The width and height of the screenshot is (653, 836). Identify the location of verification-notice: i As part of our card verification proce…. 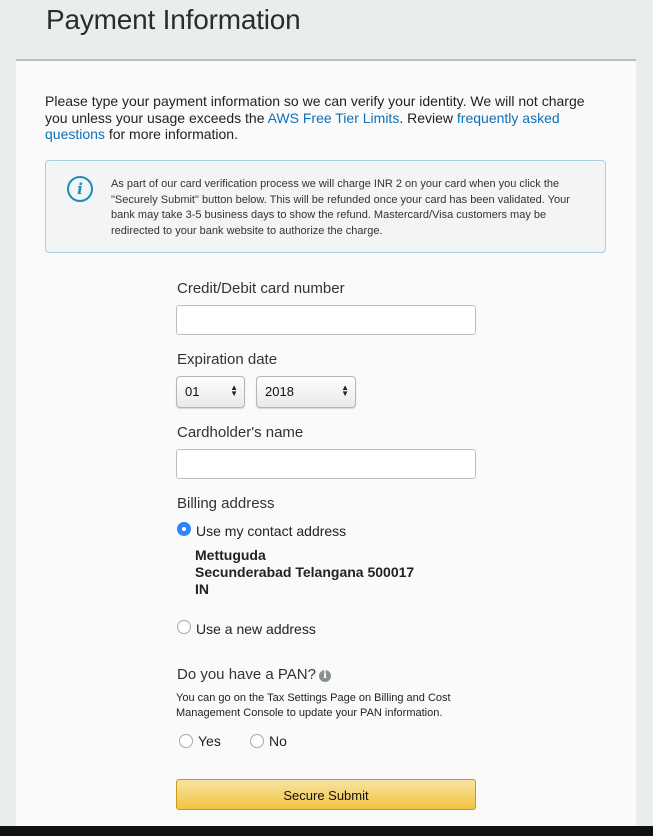
(325, 206).